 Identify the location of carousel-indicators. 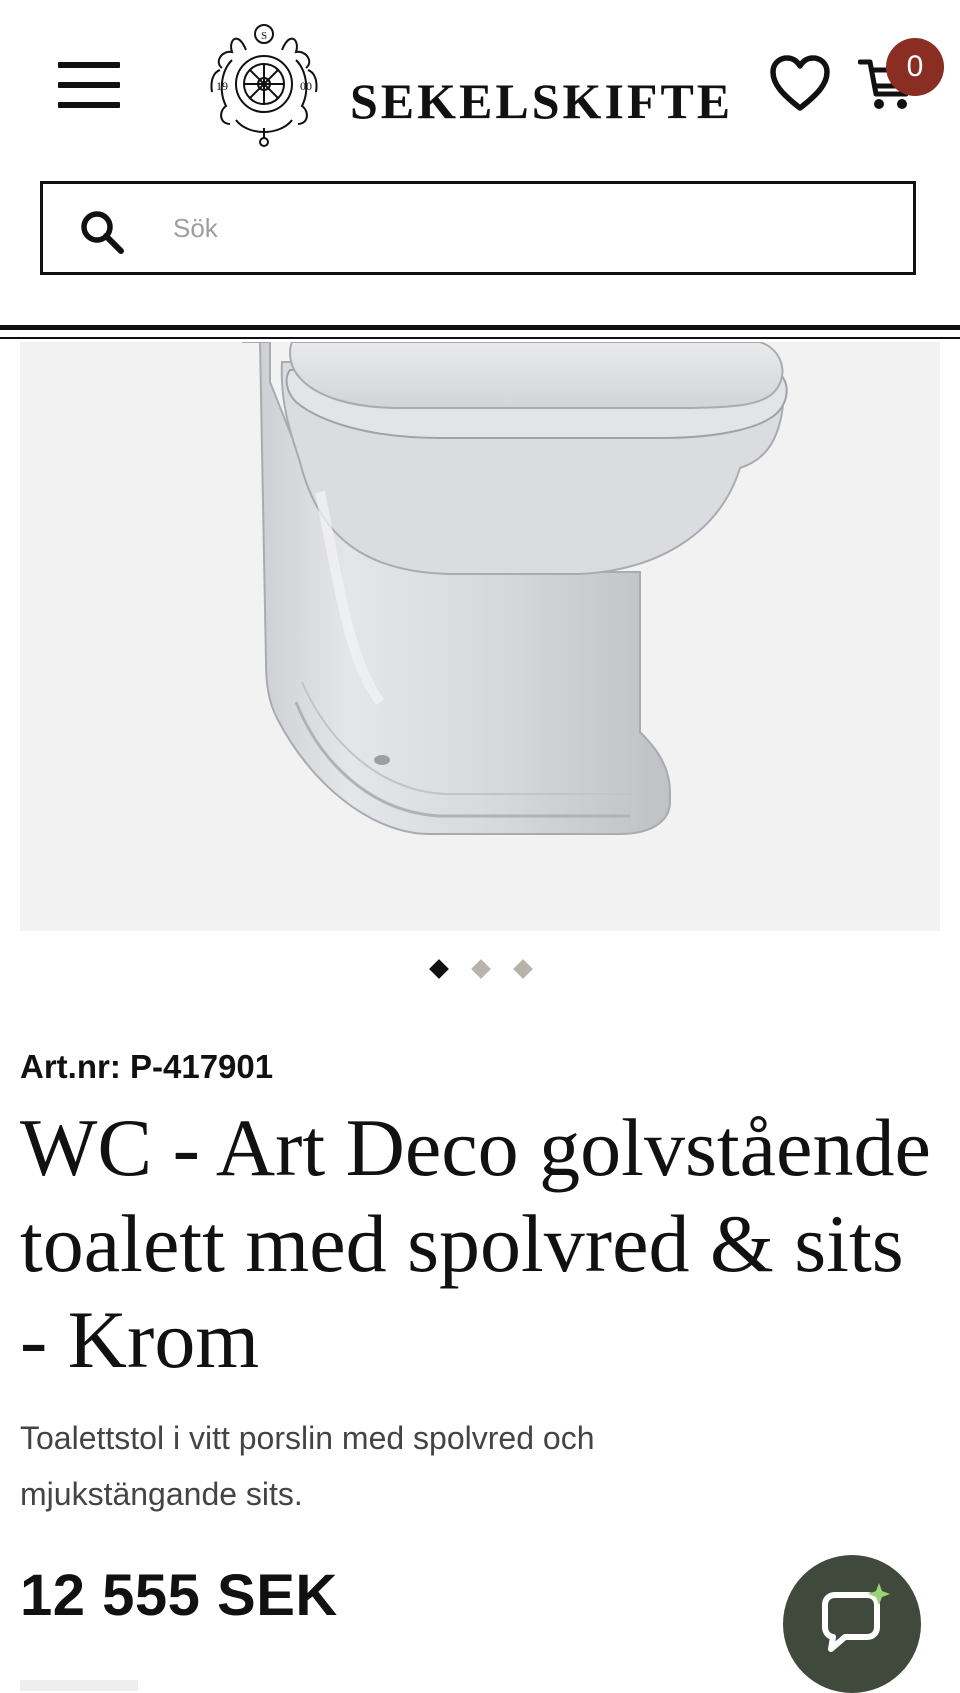
(480, 971).